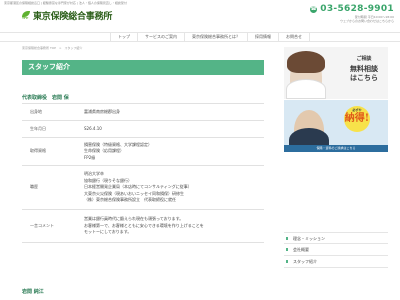 The width and height of the screenshot is (400, 300). I want to click on staff-heading-second: 岩間 純江, so click(33, 292).